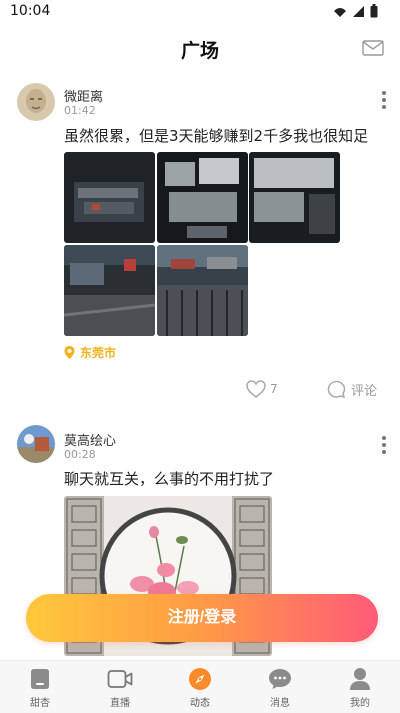 The height and width of the screenshot is (713, 400). I want to click on post-text: 虽然很累，但是3天能够赚到2千多我也很知足, so click(216, 136).